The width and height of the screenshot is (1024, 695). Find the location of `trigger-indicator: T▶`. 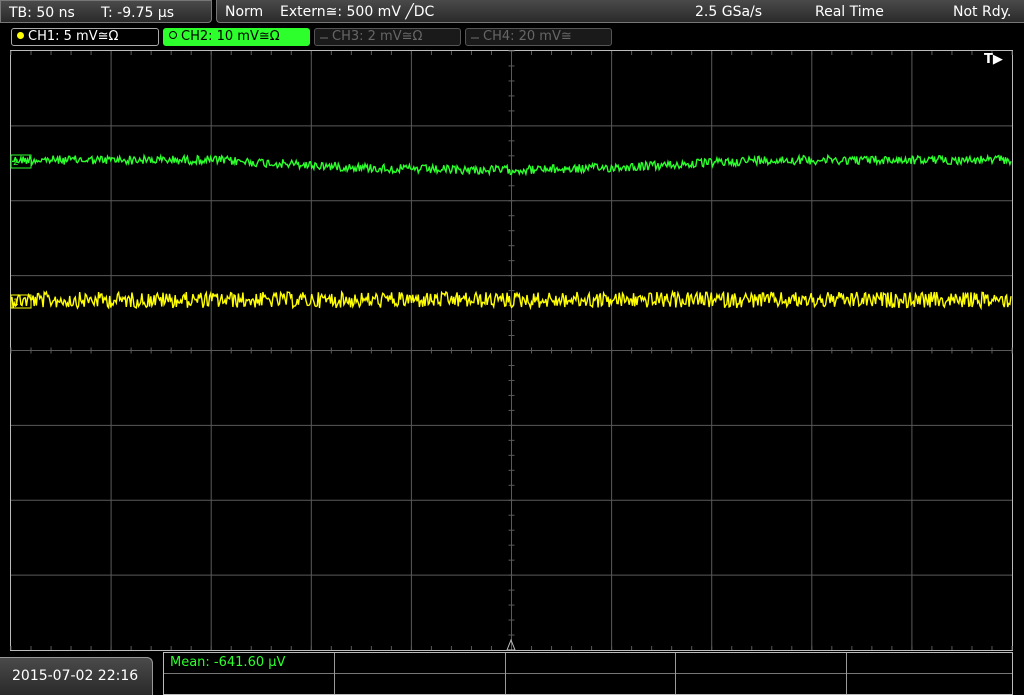

trigger-indicator: T▶ is located at coordinates (993, 59).